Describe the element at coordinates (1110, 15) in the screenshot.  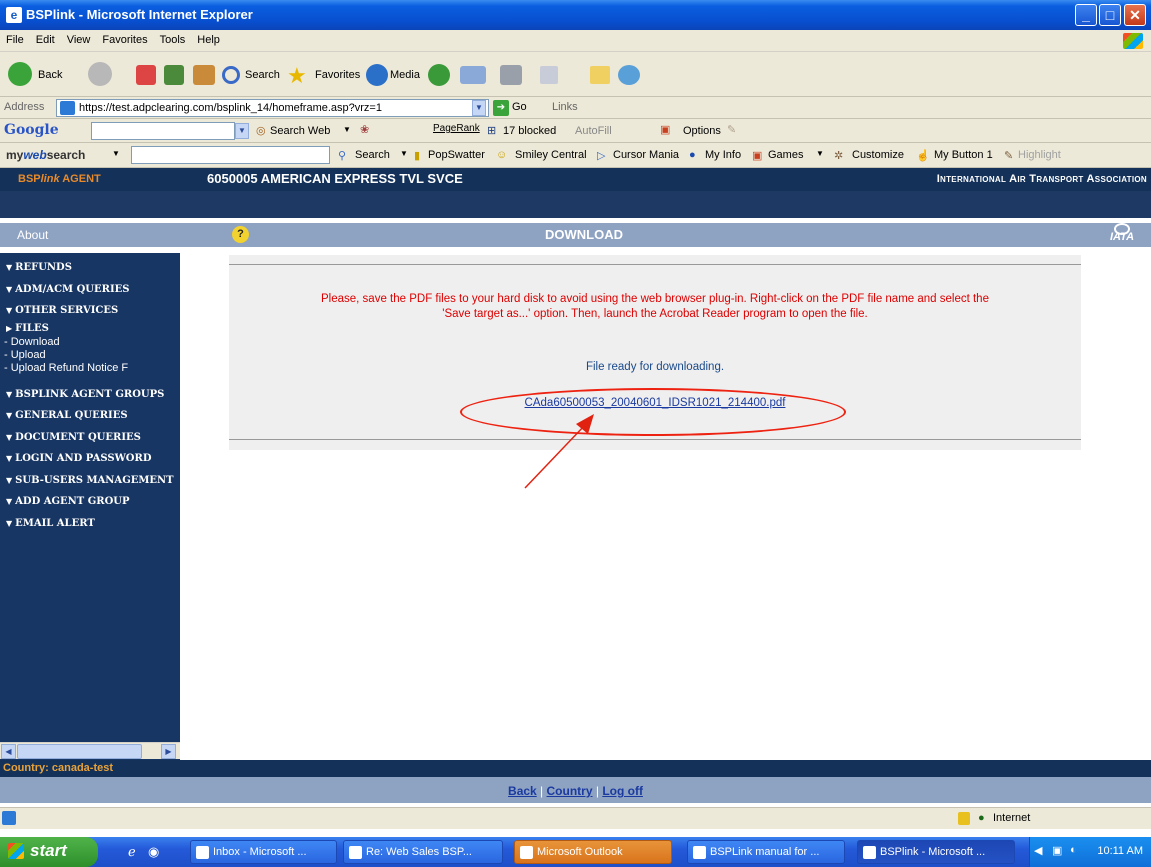
I see `maximize-button: □` at that location.